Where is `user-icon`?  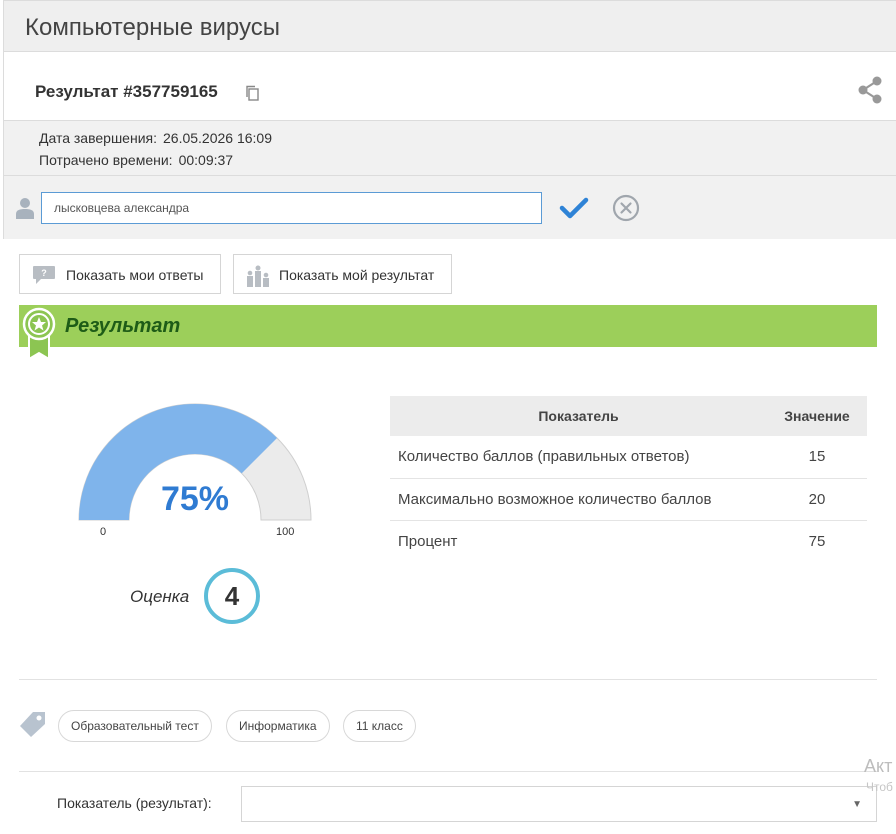 user-icon is located at coordinates (25, 208).